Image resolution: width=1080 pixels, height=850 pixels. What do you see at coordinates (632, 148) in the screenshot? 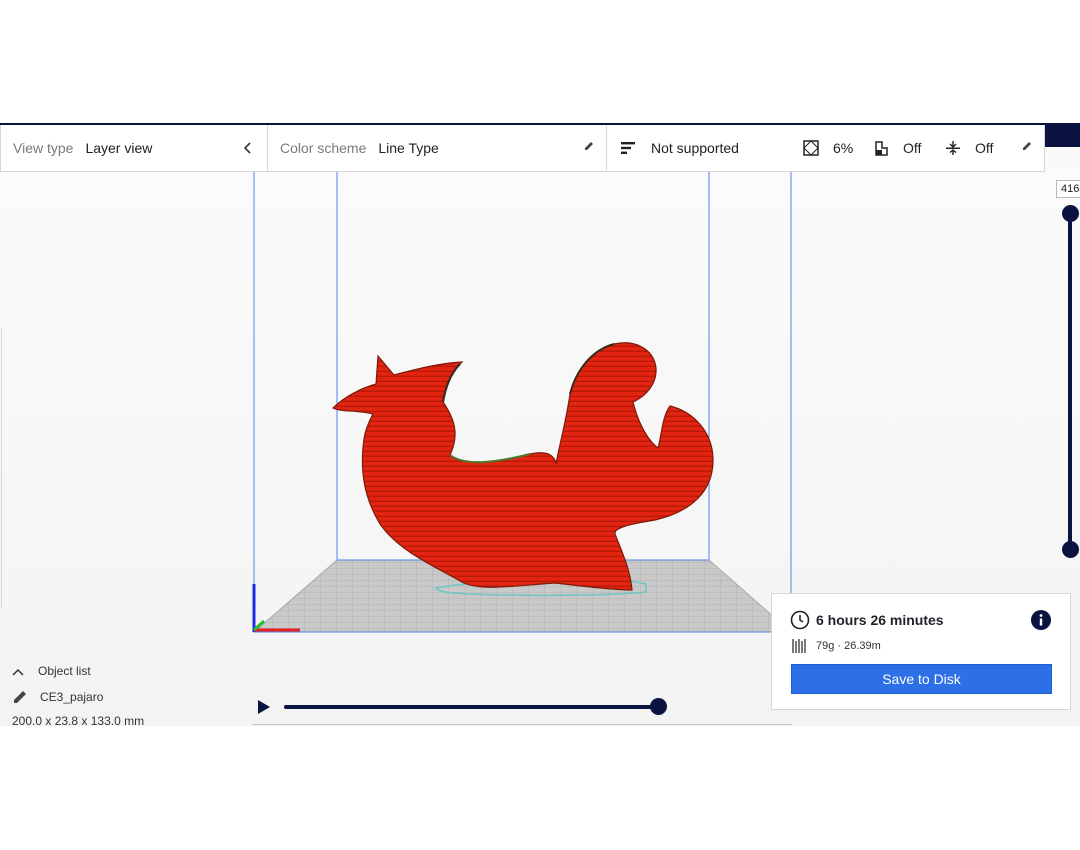
I see `support-icon` at bounding box center [632, 148].